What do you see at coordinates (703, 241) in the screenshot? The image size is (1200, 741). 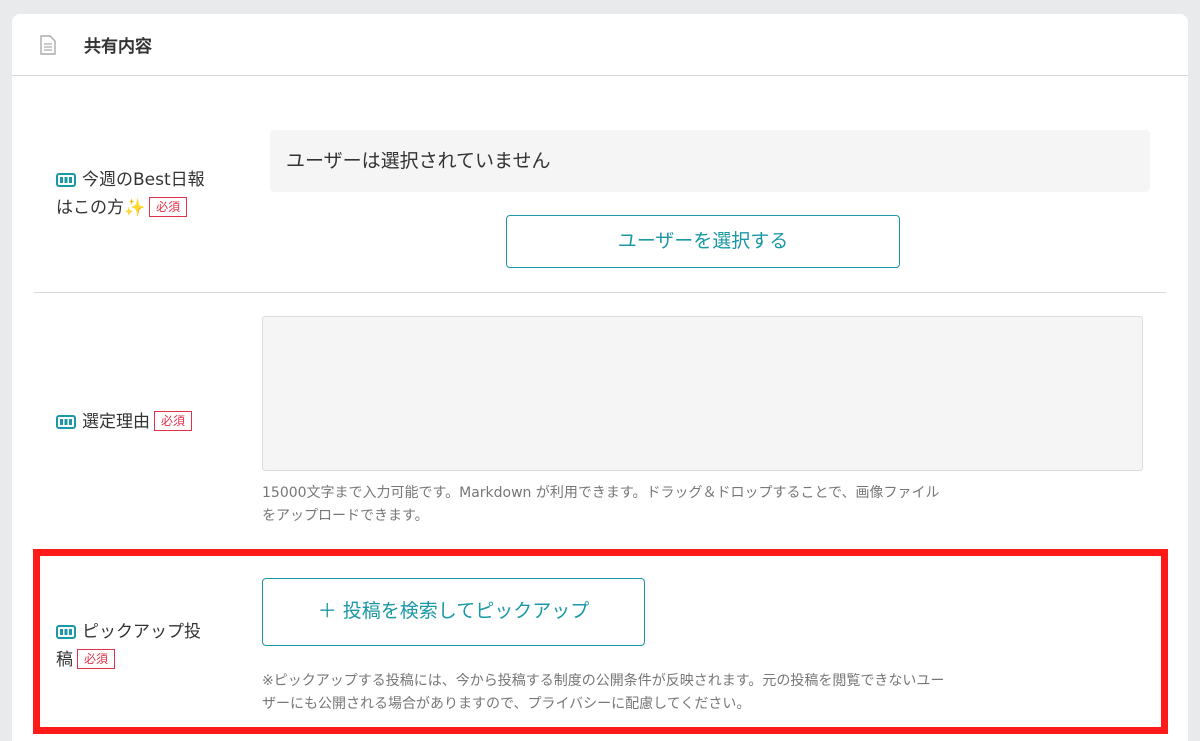 I see `select-user-button: ユーザーを選択する` at bounding box center [703, 241].